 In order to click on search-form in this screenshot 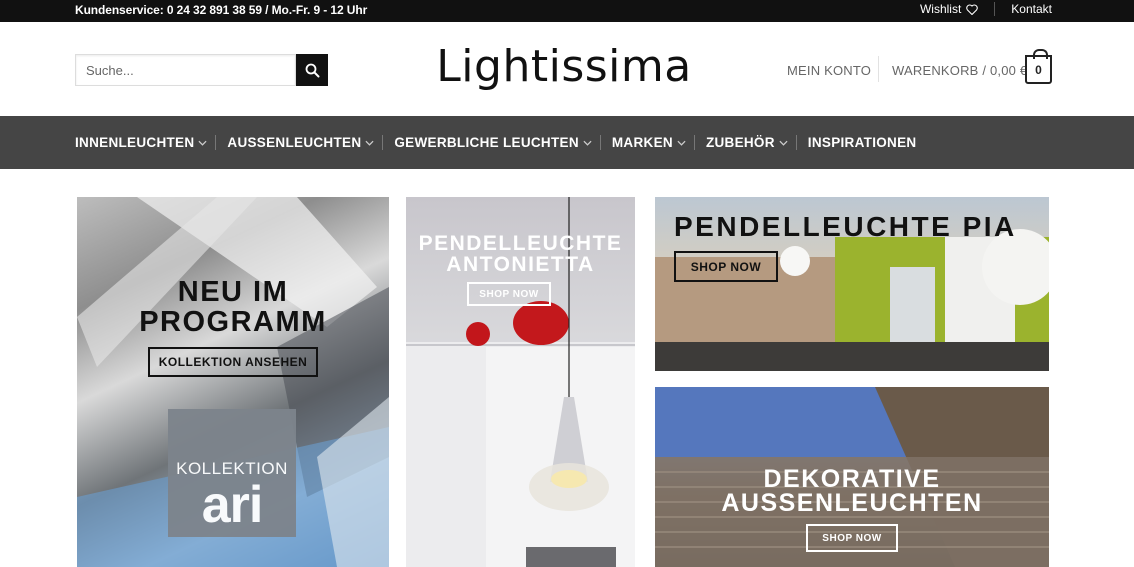, I will do `click(201, 70)`.